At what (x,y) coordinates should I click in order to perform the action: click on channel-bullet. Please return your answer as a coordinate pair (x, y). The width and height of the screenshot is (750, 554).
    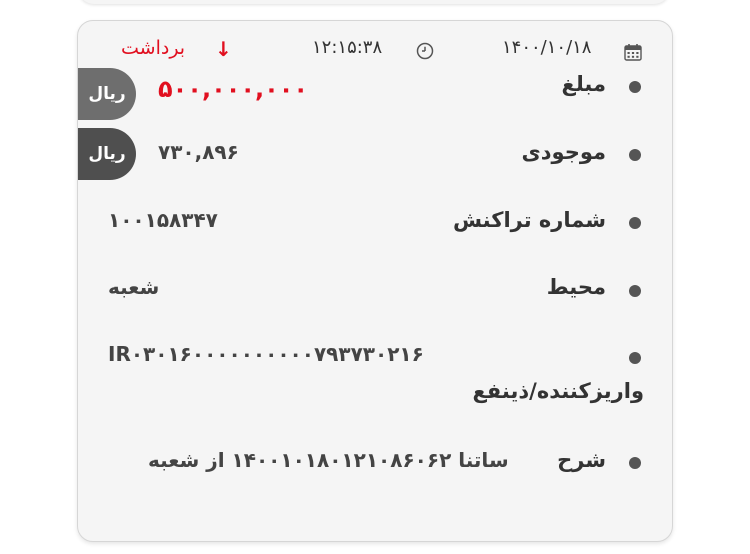
    Looking at the image, I should click on (635, 291).